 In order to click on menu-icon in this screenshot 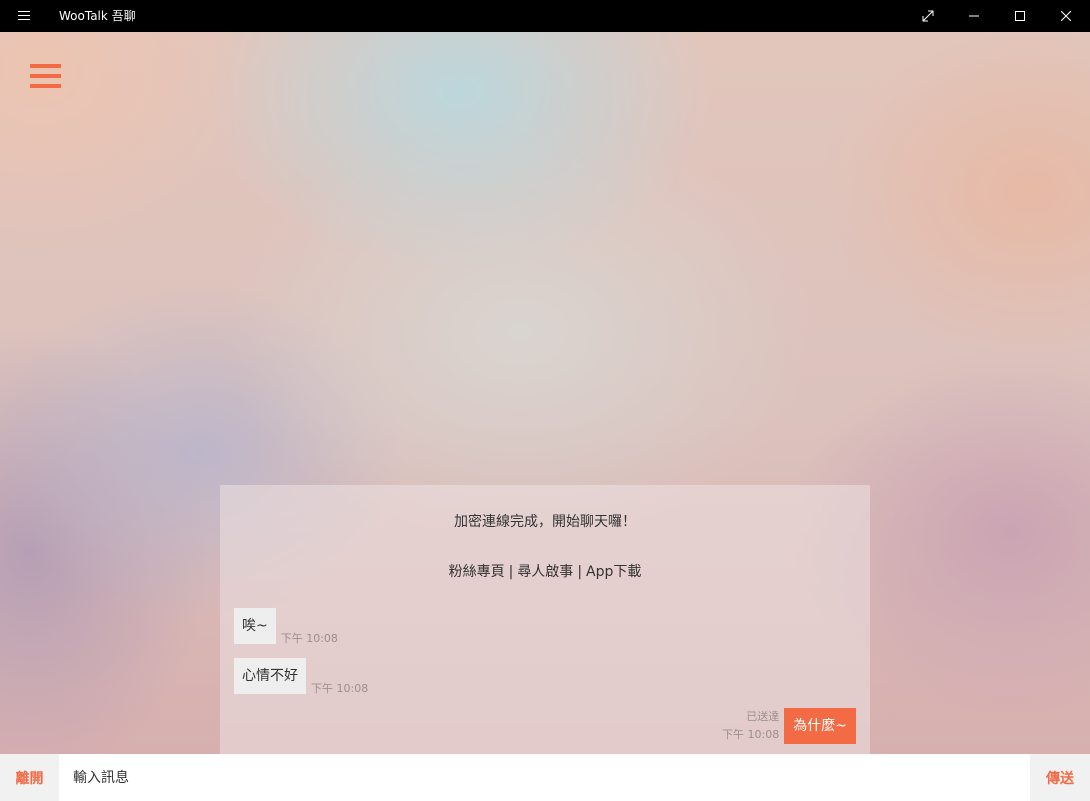, I will do `click(46, 77)`.